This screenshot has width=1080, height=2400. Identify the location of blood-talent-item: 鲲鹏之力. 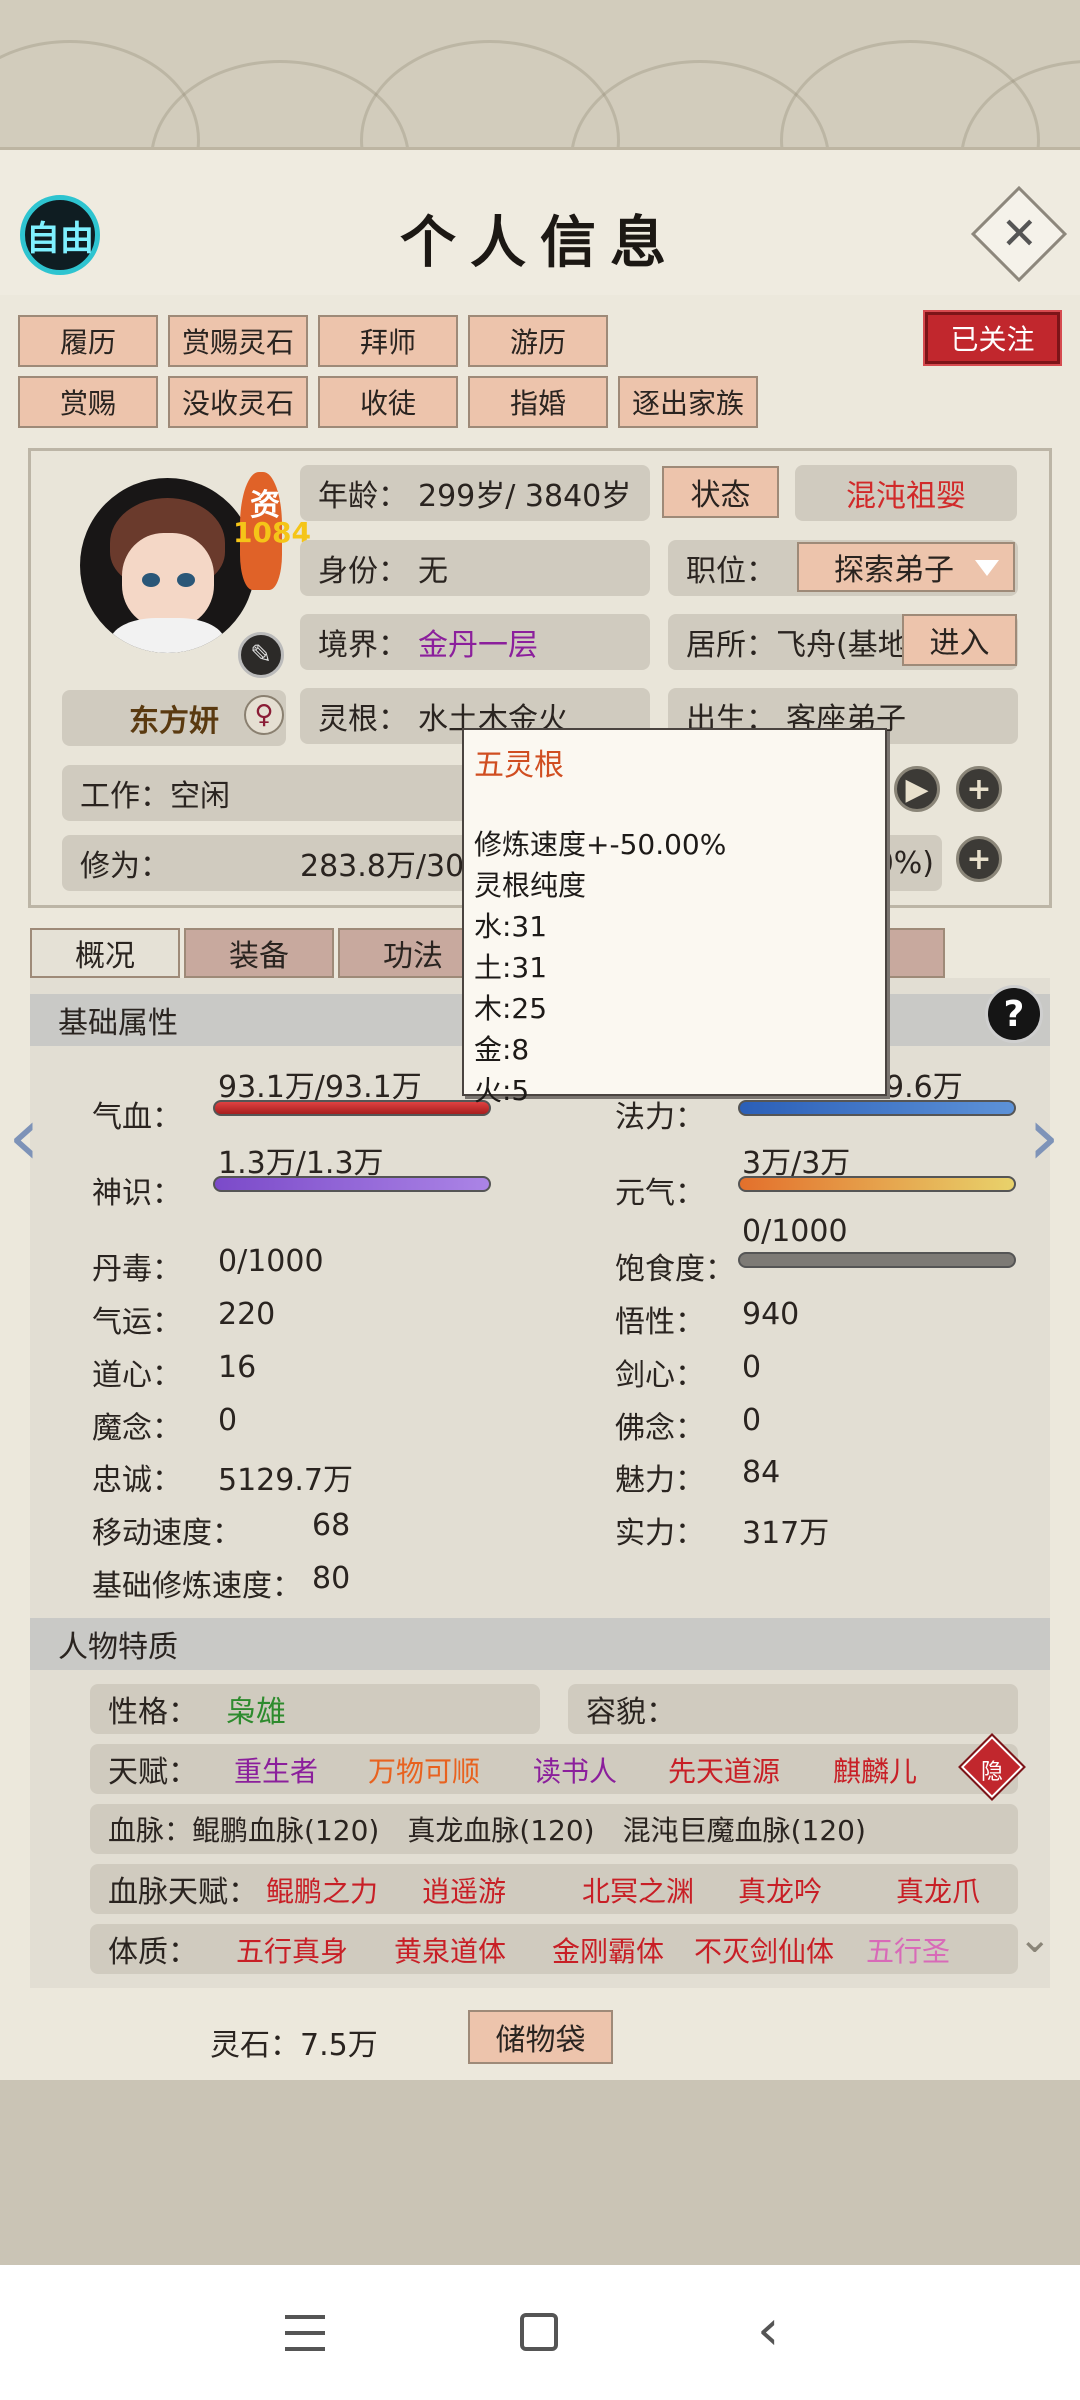
(322, 1890).